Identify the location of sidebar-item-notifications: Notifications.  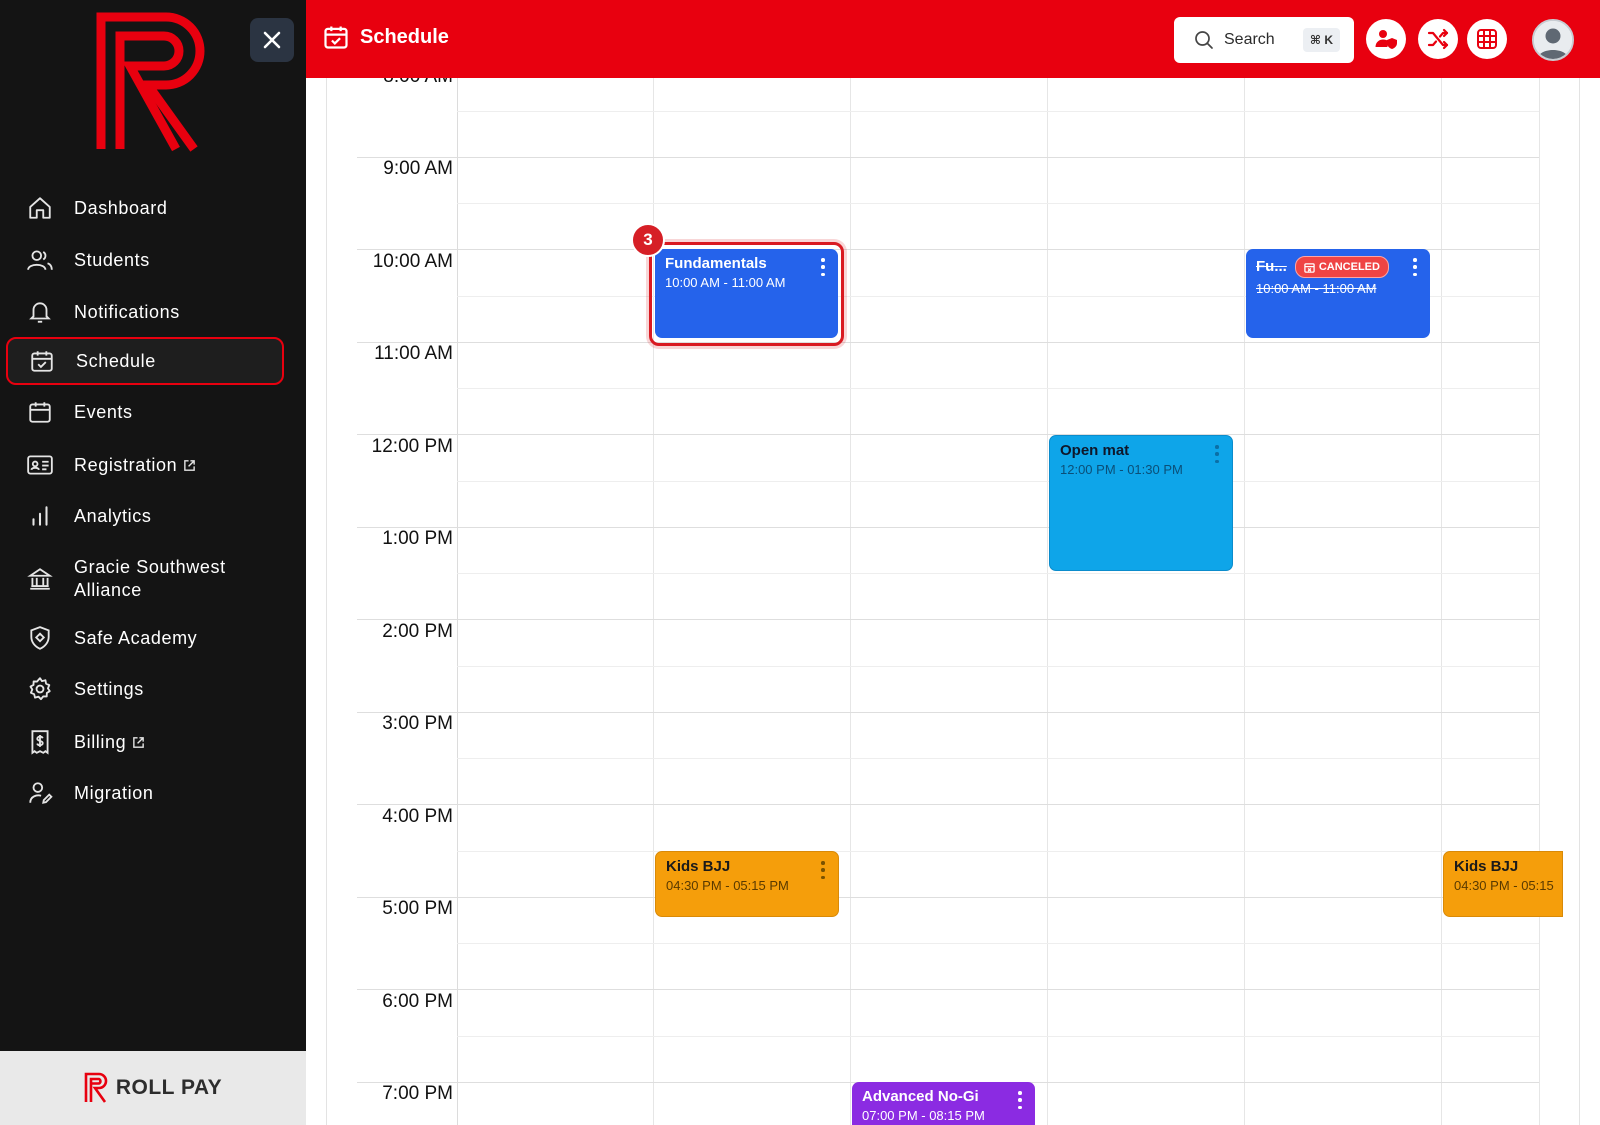
(145, 312).